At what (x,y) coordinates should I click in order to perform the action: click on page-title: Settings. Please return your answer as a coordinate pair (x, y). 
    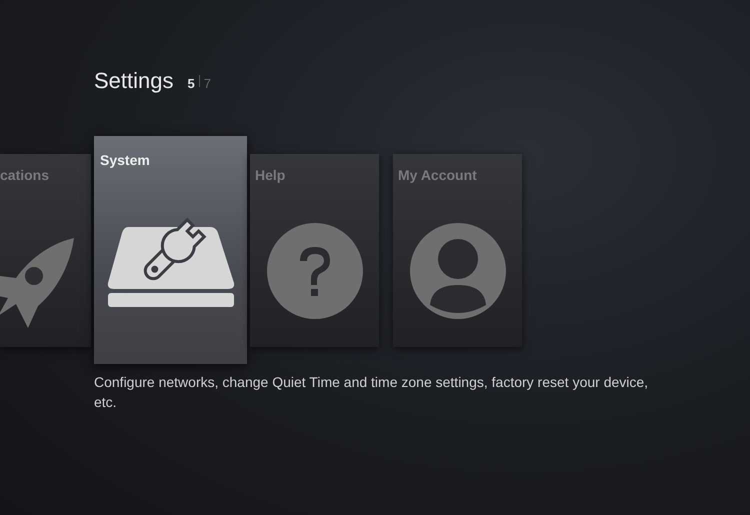
    Looking at the image, I should click on (134, 81).